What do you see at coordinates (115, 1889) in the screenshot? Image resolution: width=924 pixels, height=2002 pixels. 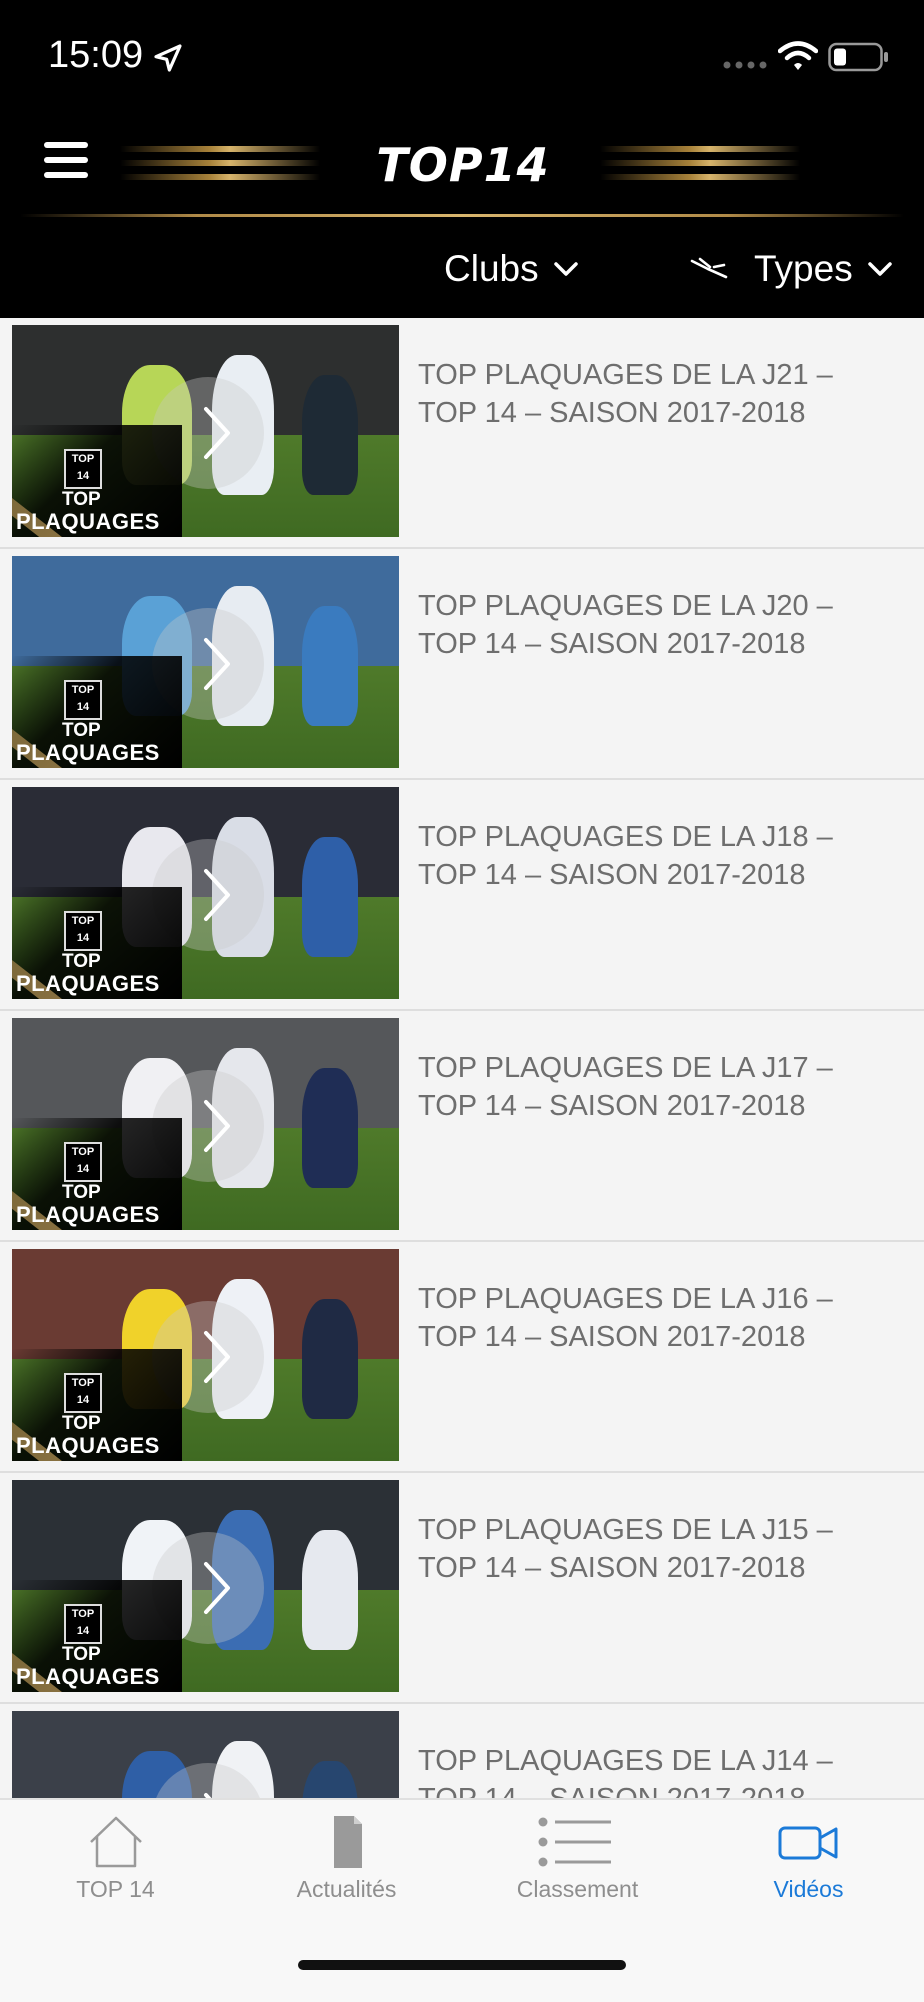 I see `tab-label: TOP 14` at bounding box center [115, 1889].